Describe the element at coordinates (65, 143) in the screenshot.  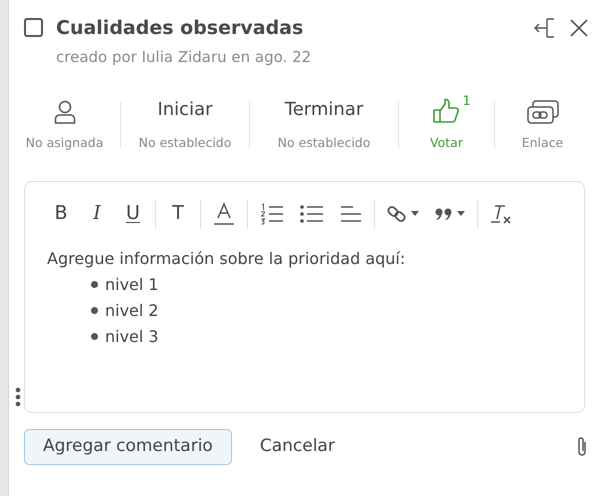
I see `field-label: No asignada` at that location.